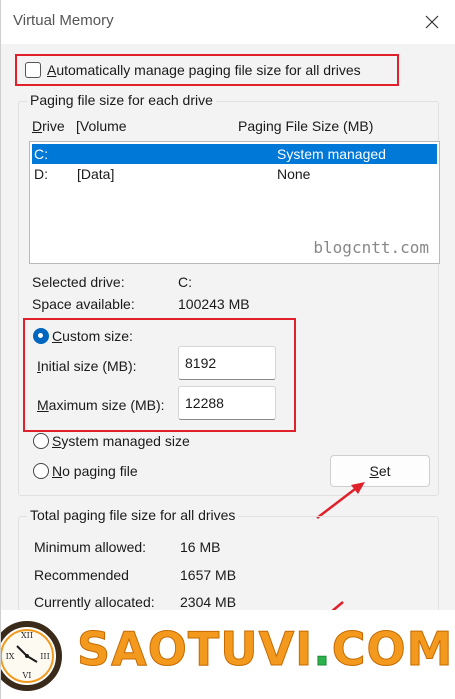 The height and width of the screenshot is (699, 455). I want to click on drive-letter: C:, so click(41, 154).